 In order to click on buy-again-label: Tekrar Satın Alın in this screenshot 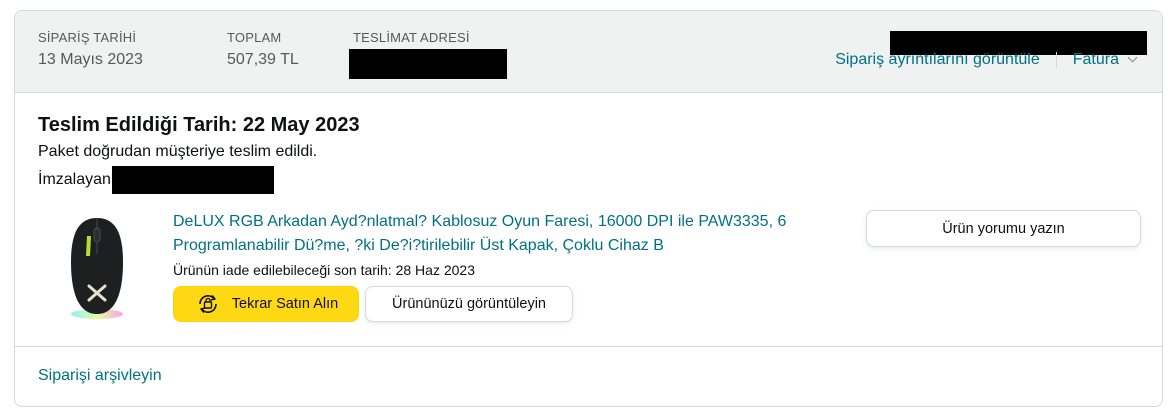, I will do `click(285, 304)`.